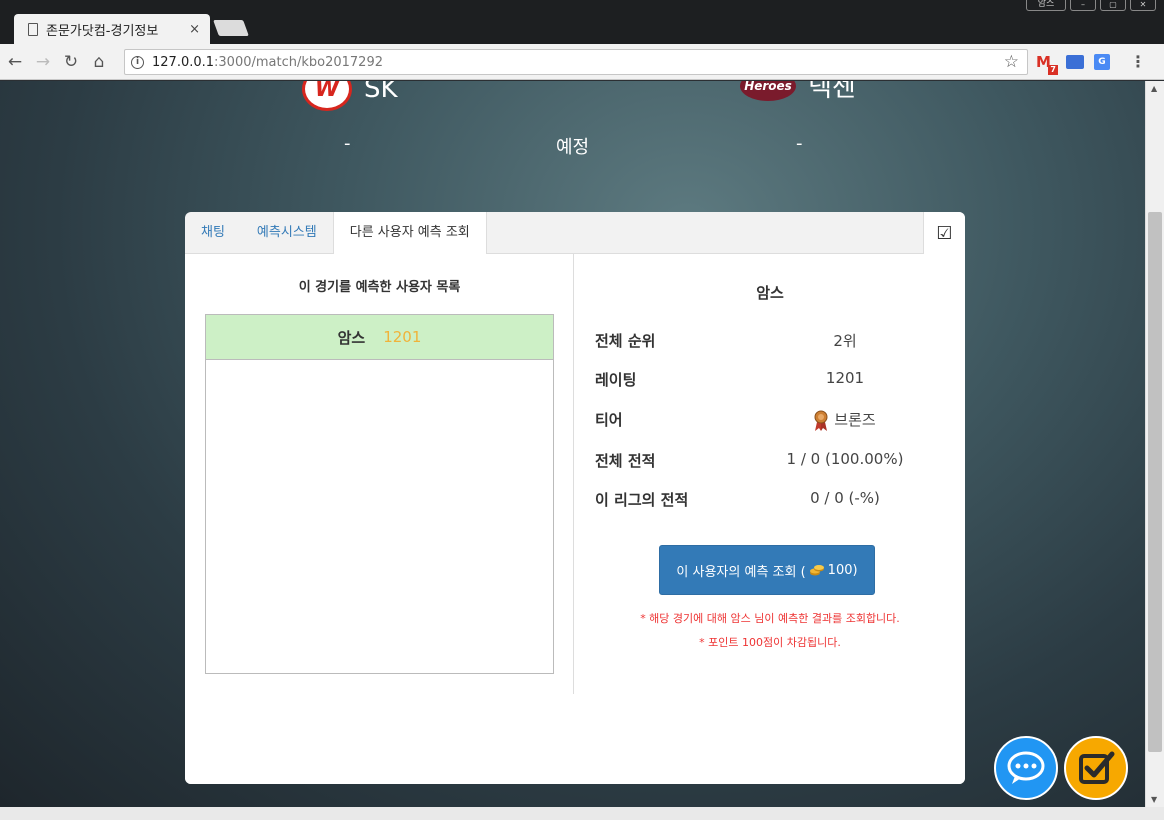  I want to click on scroll-up-icon: ▲, so click(1154, 88).